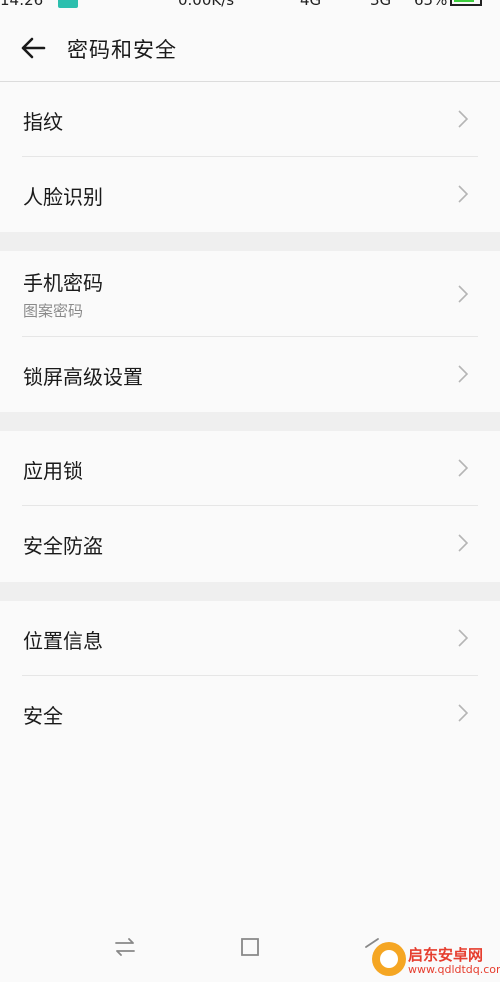  Describe the element at coordinates (250, 119) in the screenshot. I see `settings-item-fingerprint: 指纹` at that location.